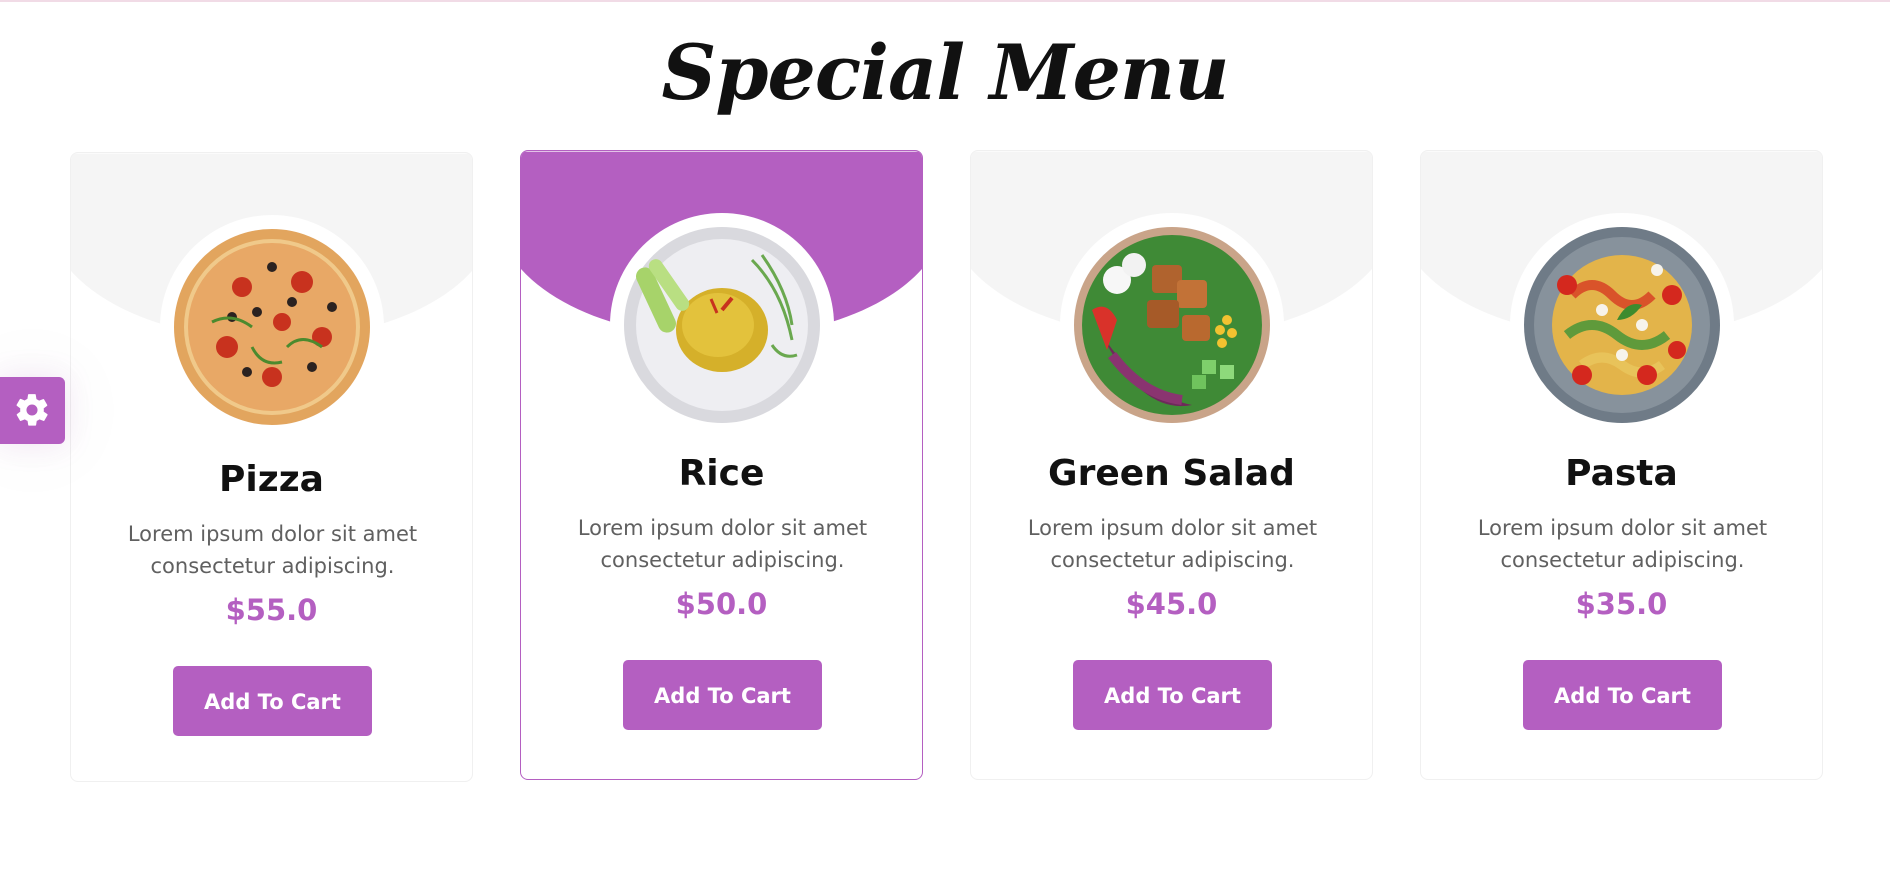 The width and height of the screenshot is (1890, 875). What do you see at coordinates (721, 604) in the screenshot?
I see `card-price: $50.0` at bounding box center [721, 604].